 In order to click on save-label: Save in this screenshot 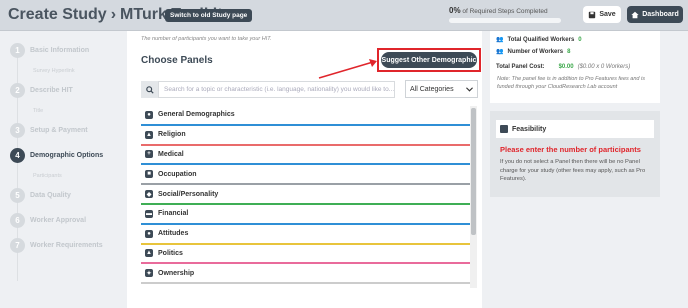, I will do `click(607, 14)`.